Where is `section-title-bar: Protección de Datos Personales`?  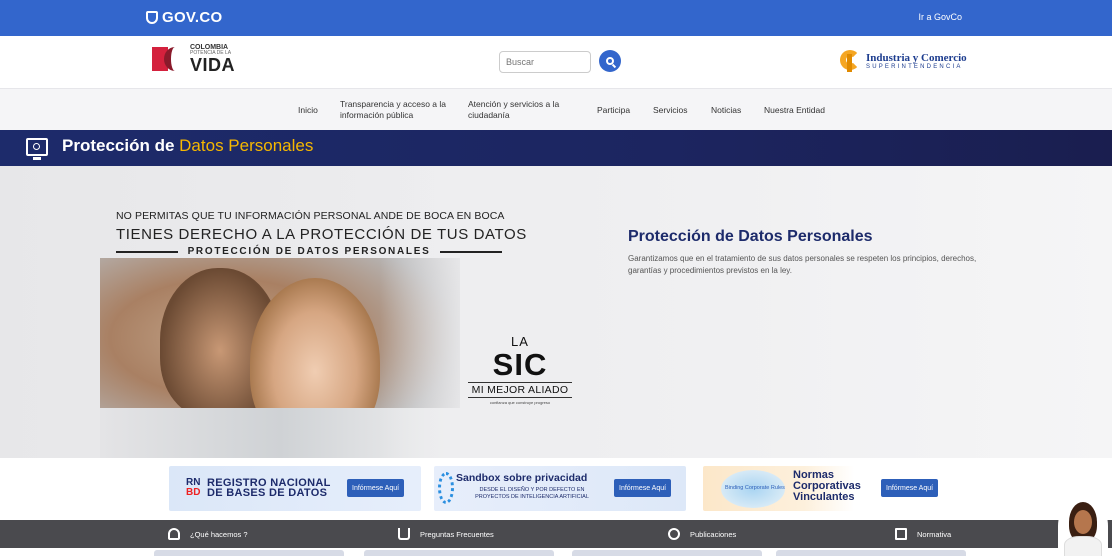 section-title-bar: Protección de Datos Personales is located at coordinates (556, 148).